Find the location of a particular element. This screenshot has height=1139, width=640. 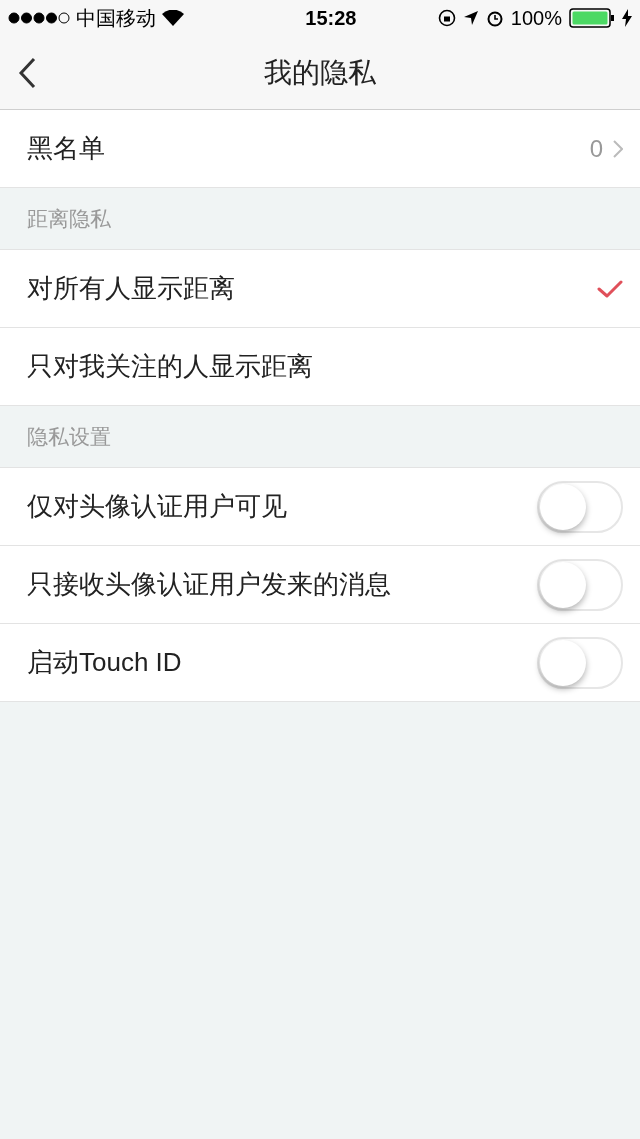

row-label: 仅对头像认证用户可见 is located at coordinates (157, 506).